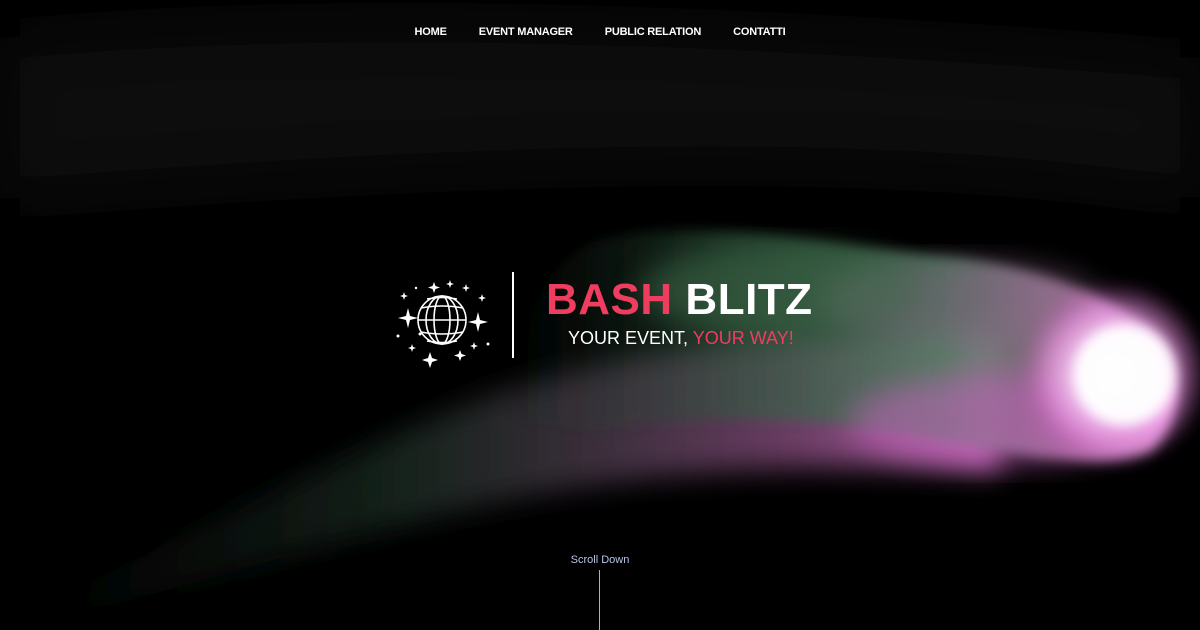 Image resolution: width=1200 pixels, height=630 pixels. Describe the element at coordinates (526, 32) in the screenshot. I see `nav-event-manager: EVENT MANAGER` at that location.